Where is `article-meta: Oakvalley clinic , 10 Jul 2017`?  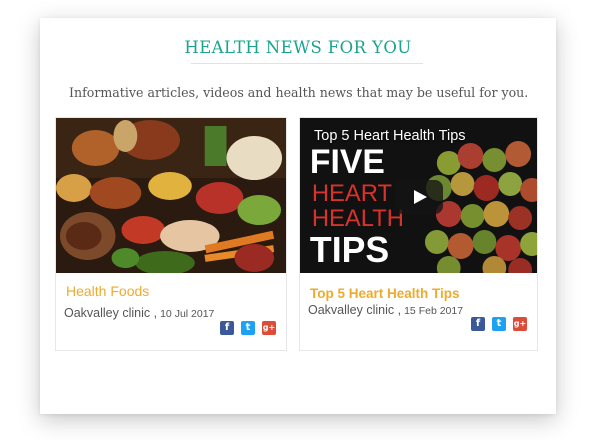 article-meta: Oakvalley clinic , 10 Jul 2017 is located at coordinates (139, 313).